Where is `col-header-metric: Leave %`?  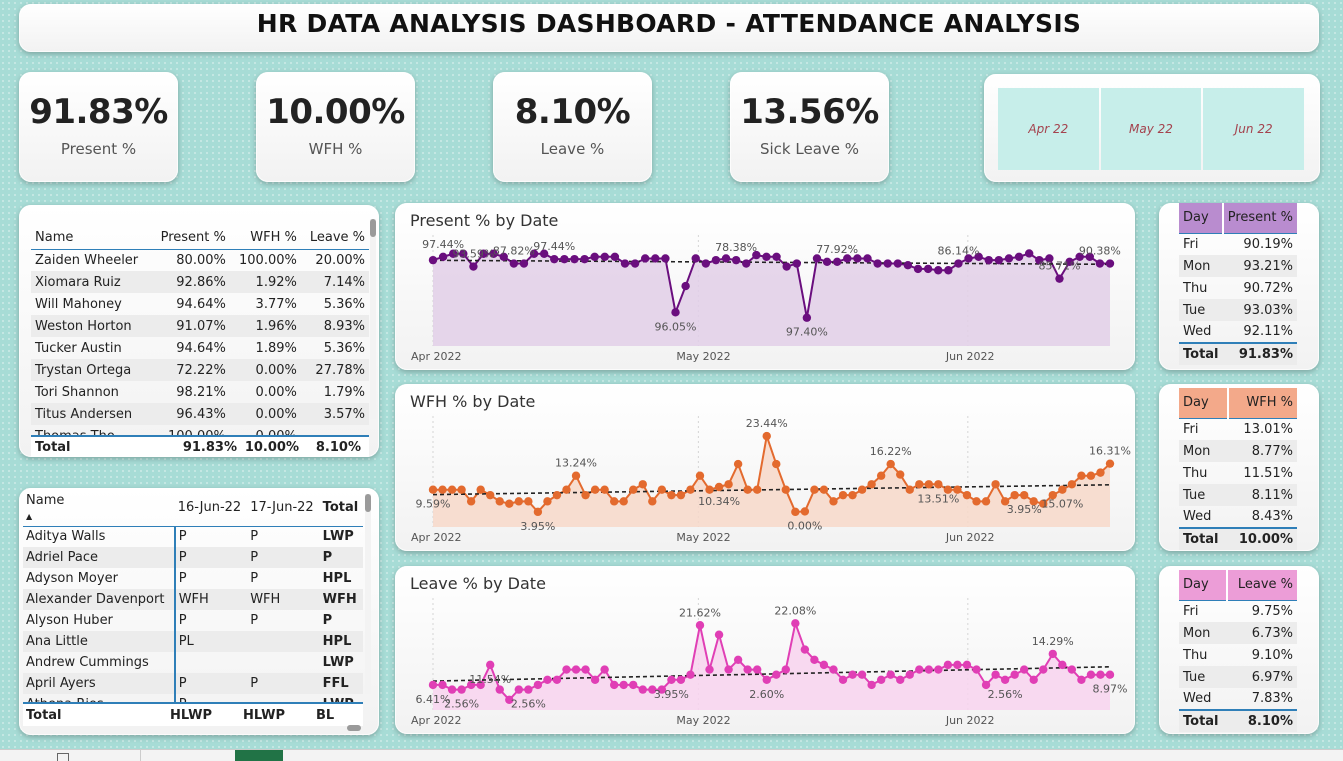
col-header-metric: Leave % is located at coordinates (1261, 585).